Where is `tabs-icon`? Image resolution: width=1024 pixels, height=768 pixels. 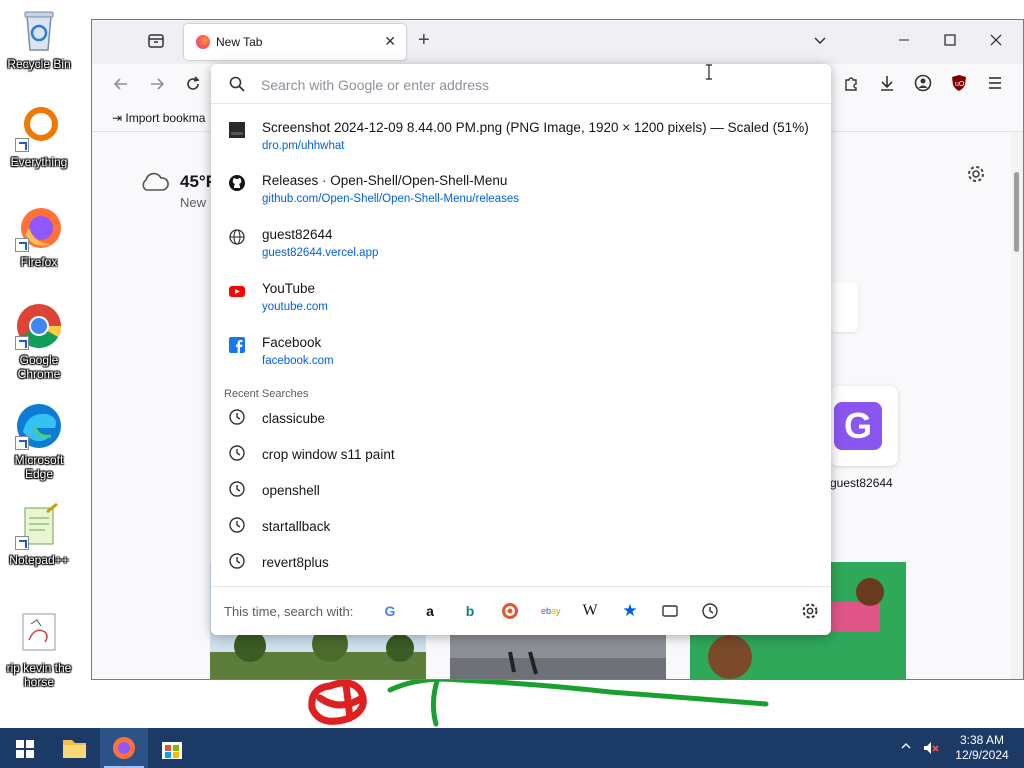
tabs-icon is located at coordinates (670, 611).